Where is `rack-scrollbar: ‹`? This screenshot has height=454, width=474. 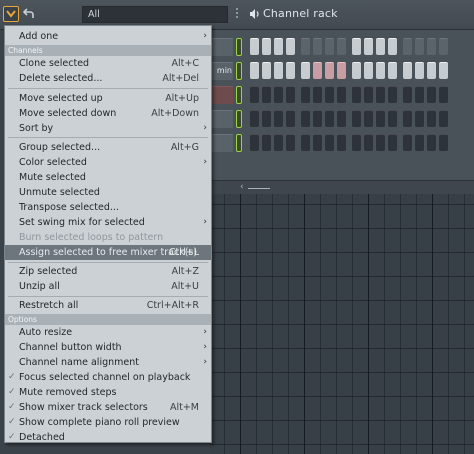 rack-scrollbar: ‹ is located at coordinates (342, 187).